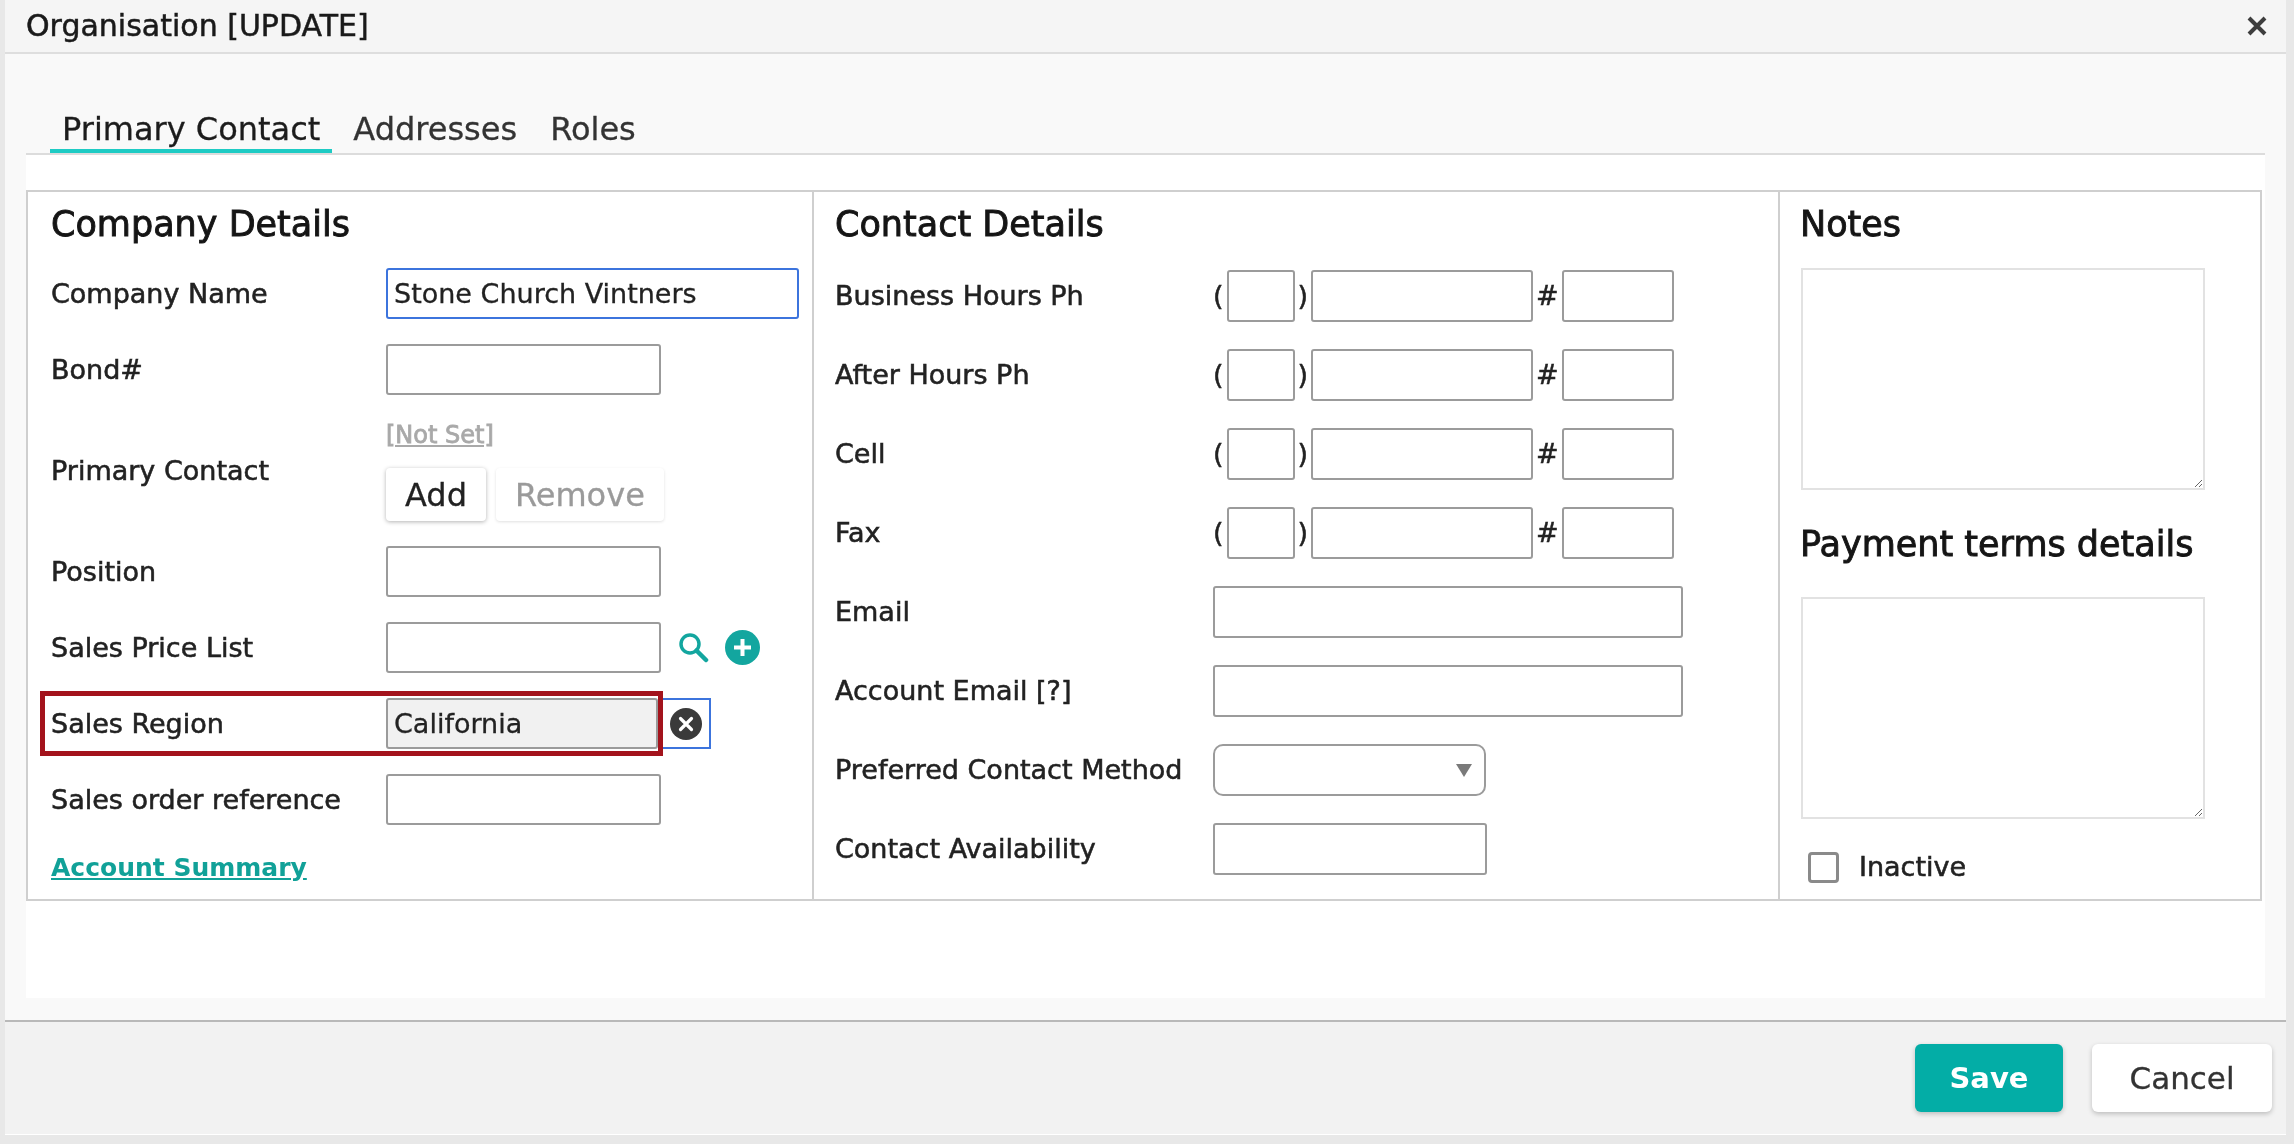 This screenshot has height=1144, width=2294. I want to click on window-title: Organisation [UPDATE], so click(197, 26).